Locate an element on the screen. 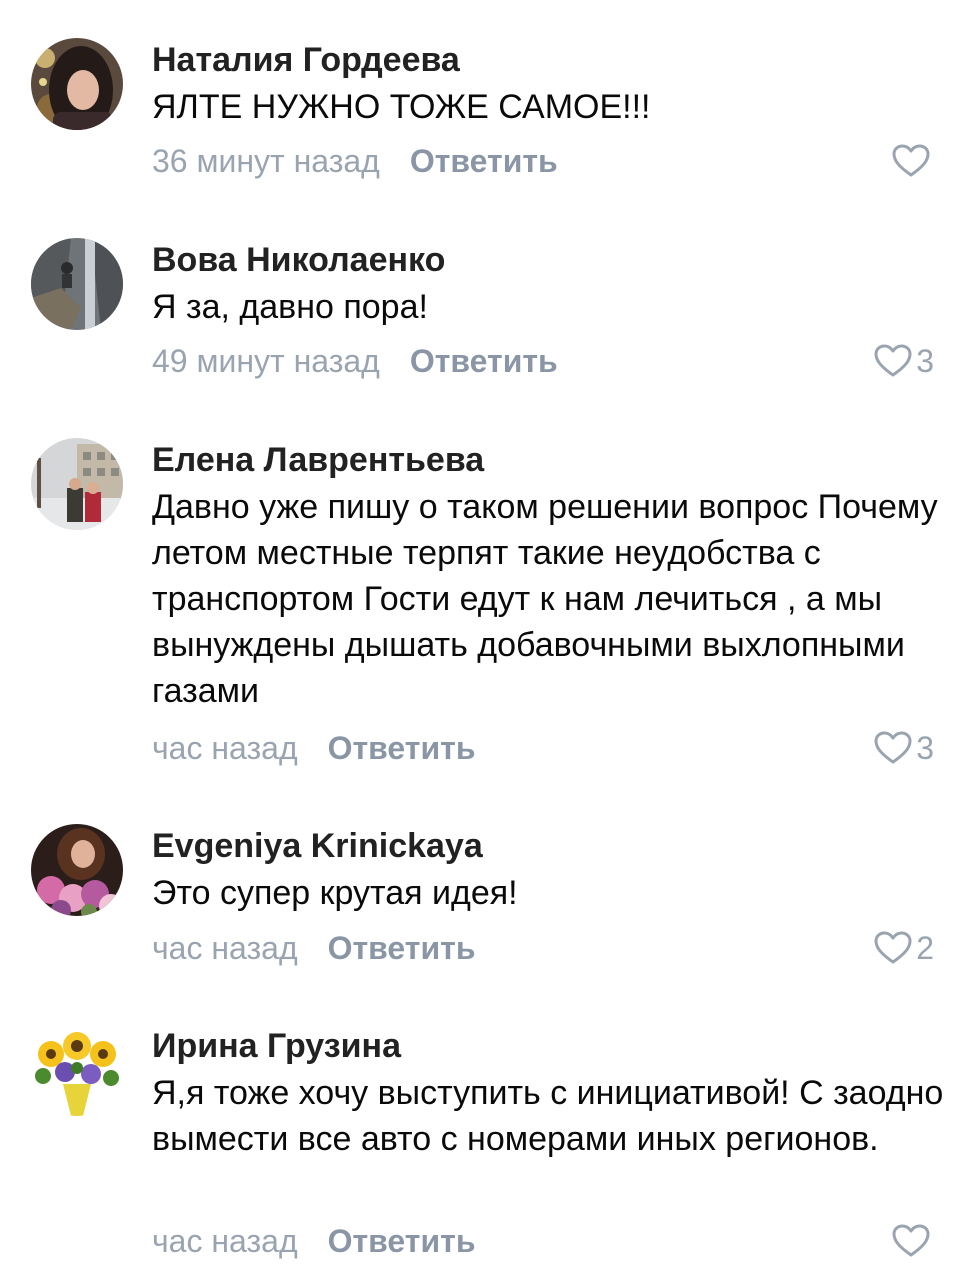 The width and height of the screenshot is (972, 1280). comment-author: Ирина Грузина is located at coordinates (276, 1046).